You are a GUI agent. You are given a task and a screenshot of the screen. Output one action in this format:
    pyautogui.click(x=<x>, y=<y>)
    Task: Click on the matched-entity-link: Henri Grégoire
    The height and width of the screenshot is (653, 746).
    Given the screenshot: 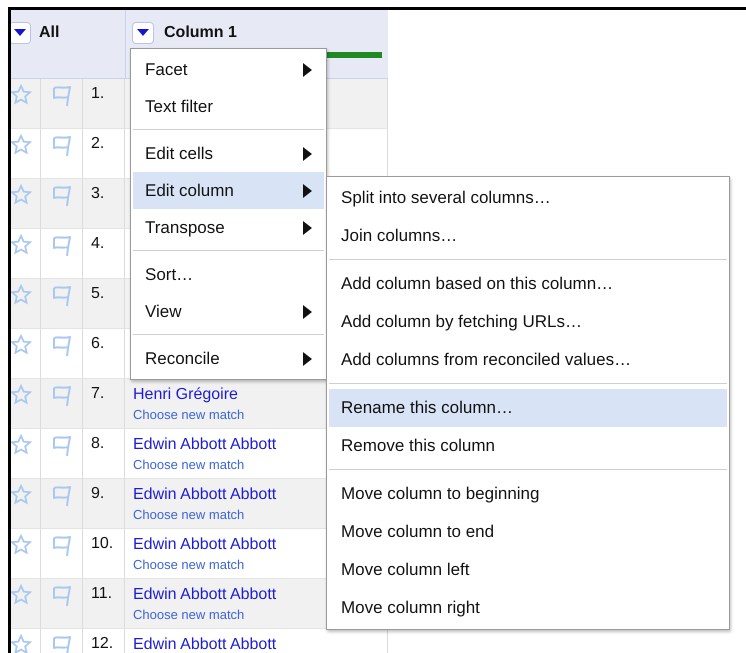 What is the action you would take?
    pyautogui.click(x=185, y=394)
    